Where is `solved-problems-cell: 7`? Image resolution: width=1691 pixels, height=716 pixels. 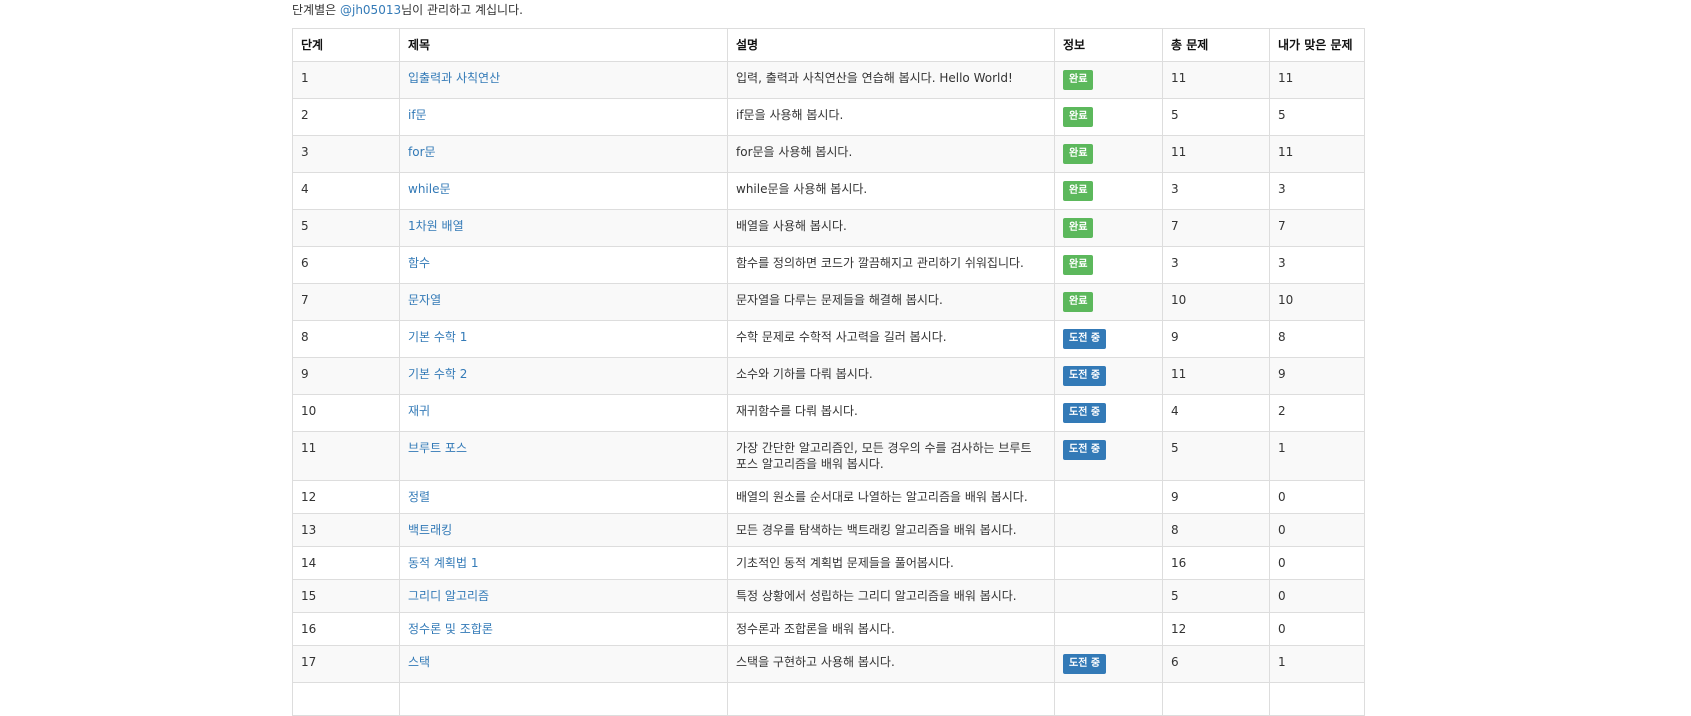 solved-problems-cell: 7 is located at coordinates (1317, 228).